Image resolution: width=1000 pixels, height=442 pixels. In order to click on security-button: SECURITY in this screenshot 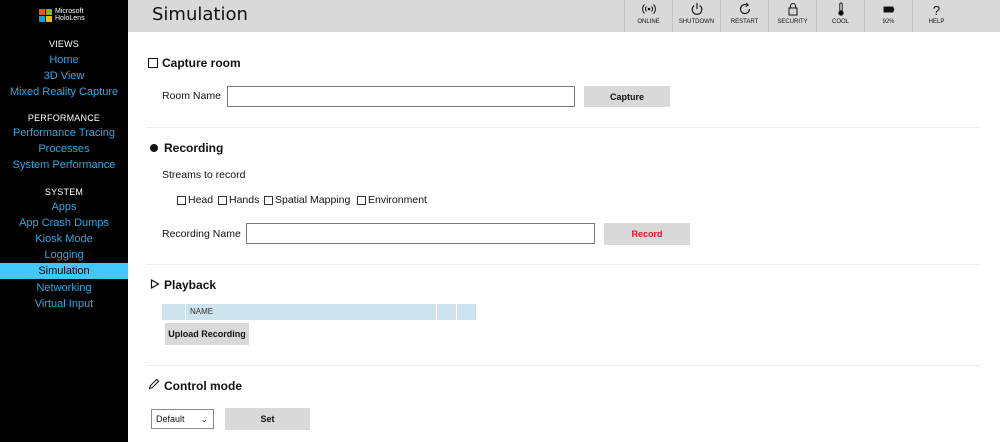, I will do `click(792, 16)`.